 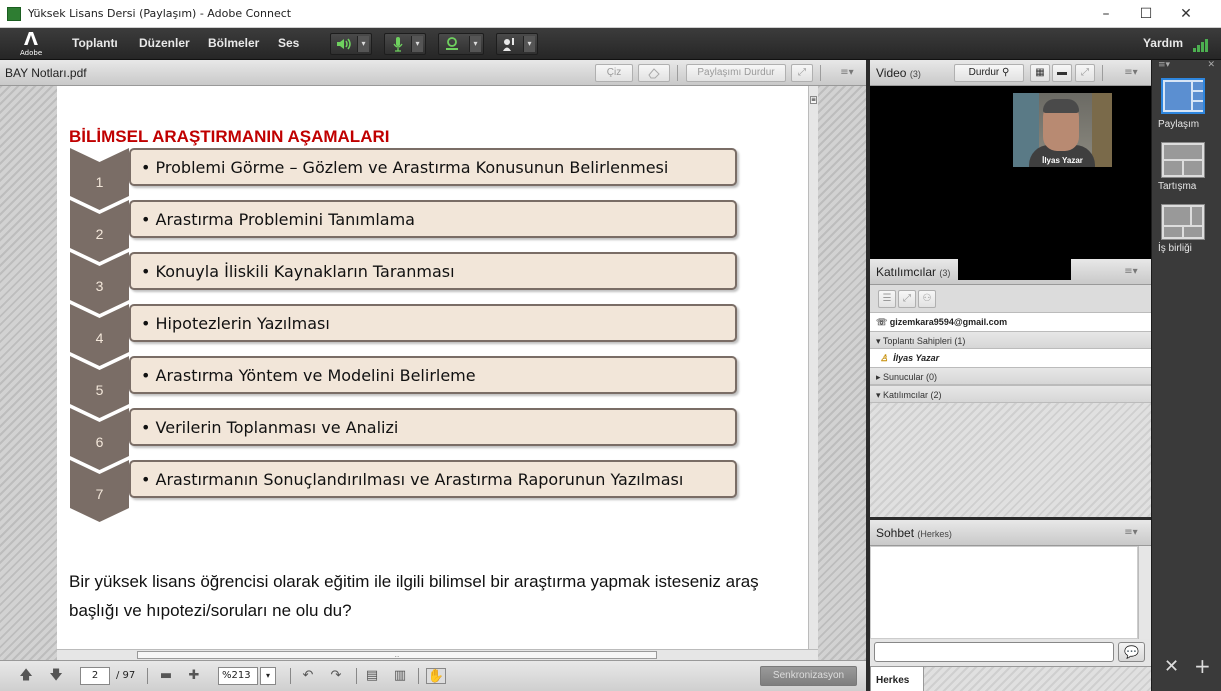 I want to click on zoom-out-icon: ▬, so click(x=166, y=676).